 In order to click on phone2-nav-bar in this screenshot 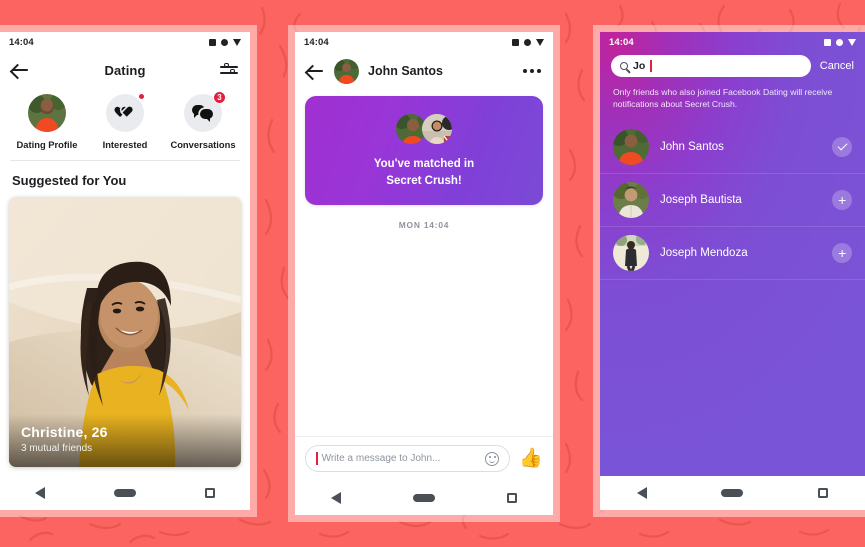, I will do `click(424, 498)`.